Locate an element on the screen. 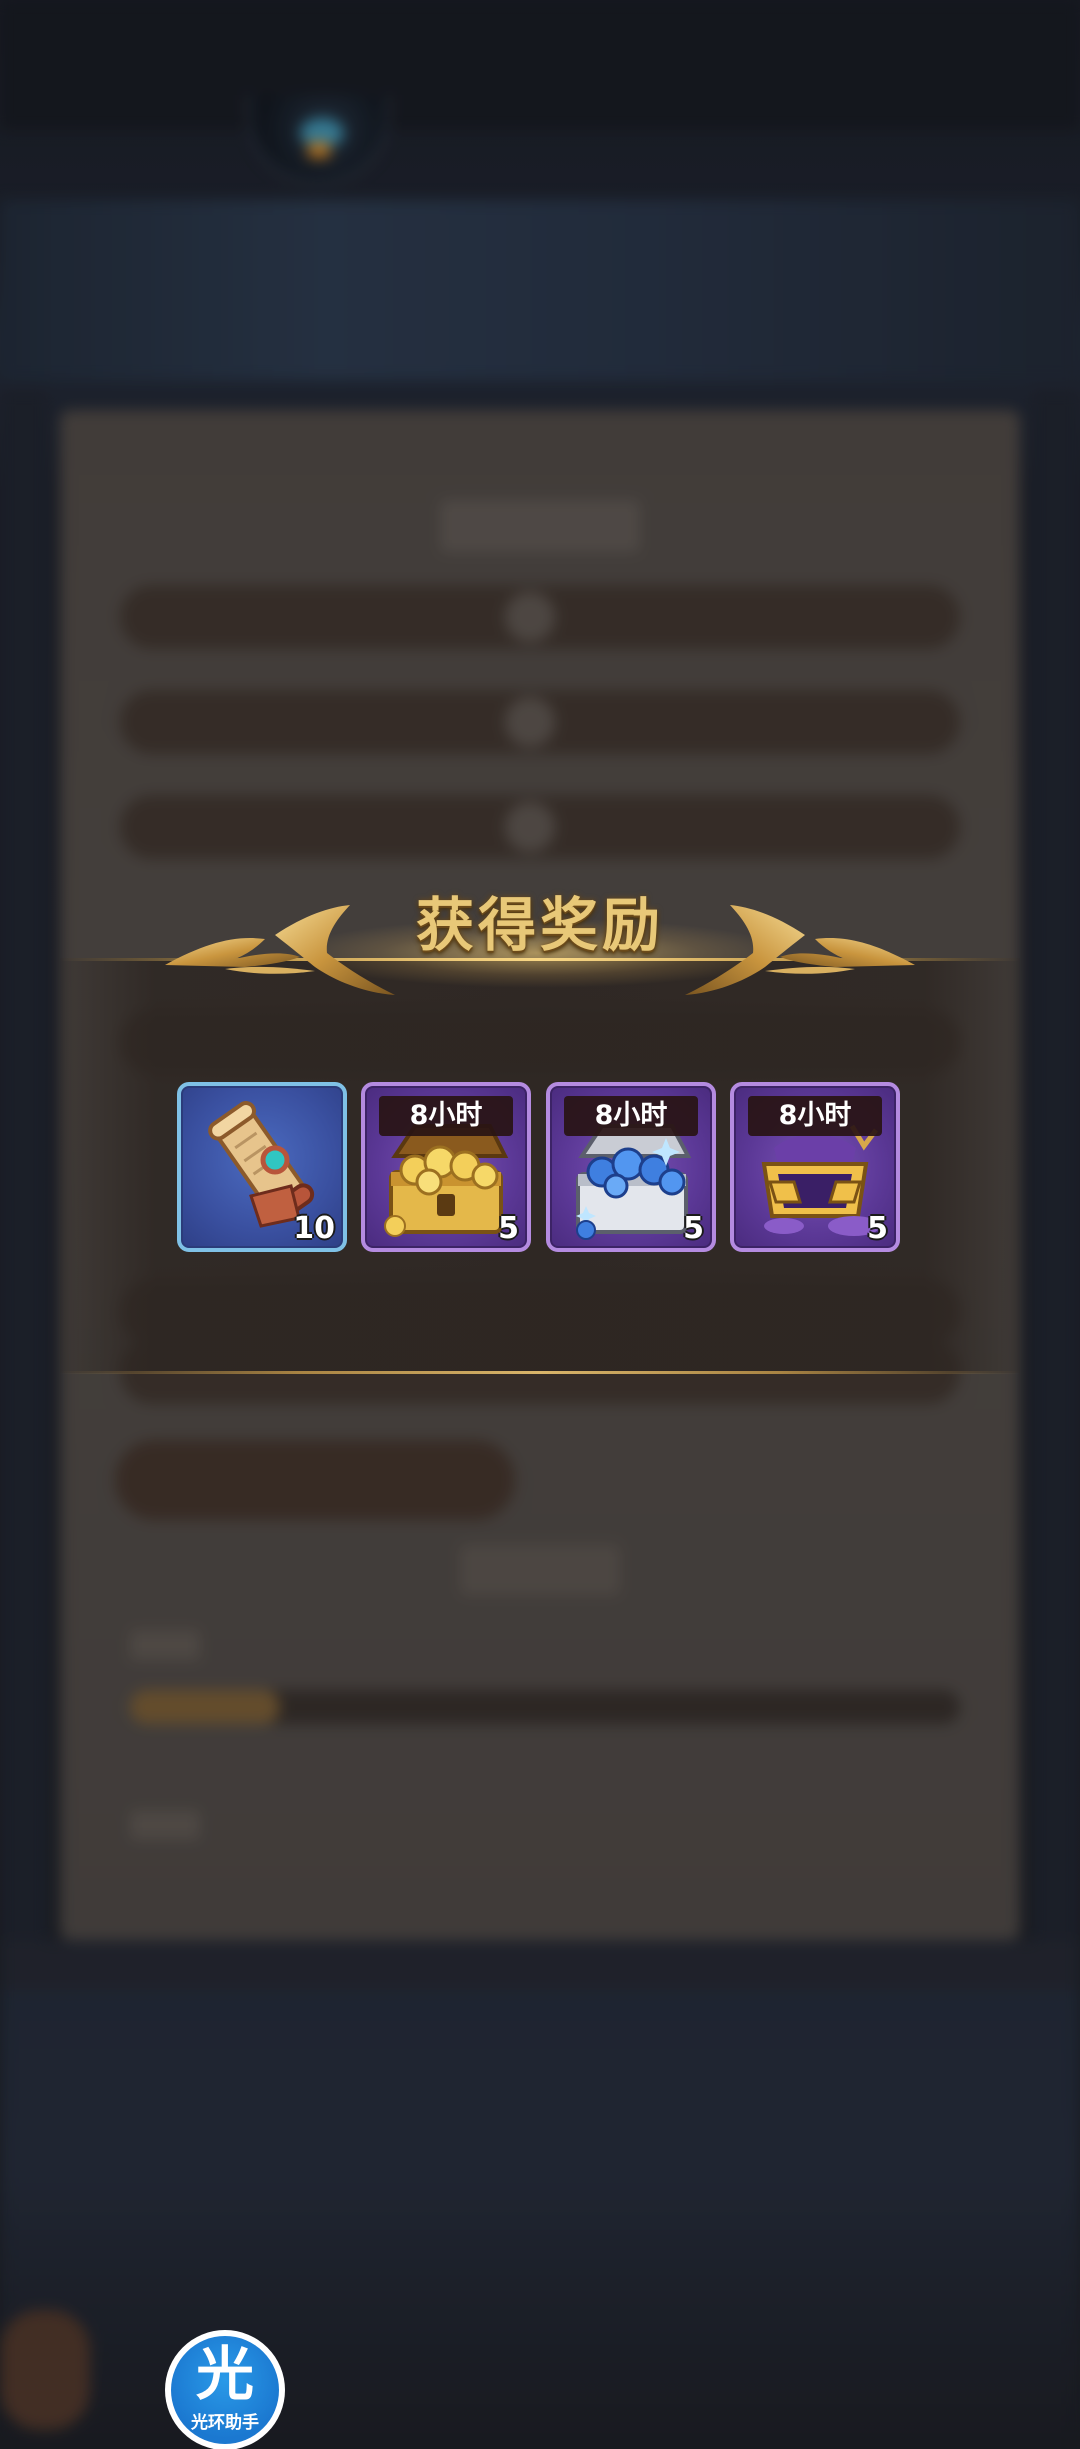 This screenshot has height=2449, width=1080. reward-item-gold-chest: 8小时 5 is located at coordinates (446, 1167).